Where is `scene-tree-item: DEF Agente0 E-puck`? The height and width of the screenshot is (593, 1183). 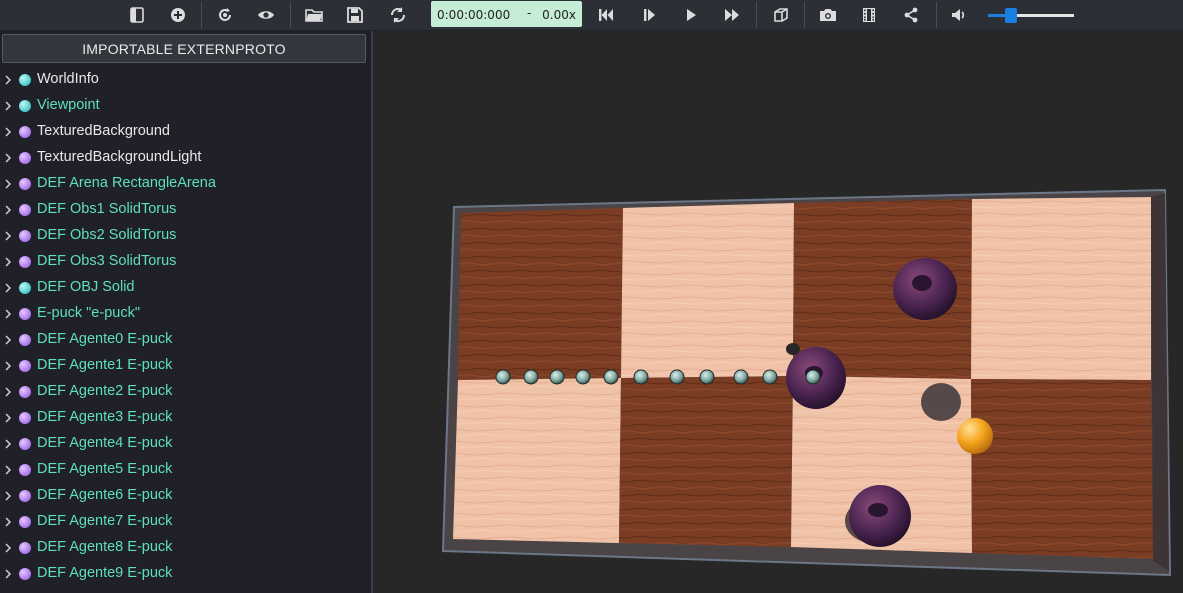 scene-tree-item: DEF Agente0 E-puck is located at coordinates (185, 340).